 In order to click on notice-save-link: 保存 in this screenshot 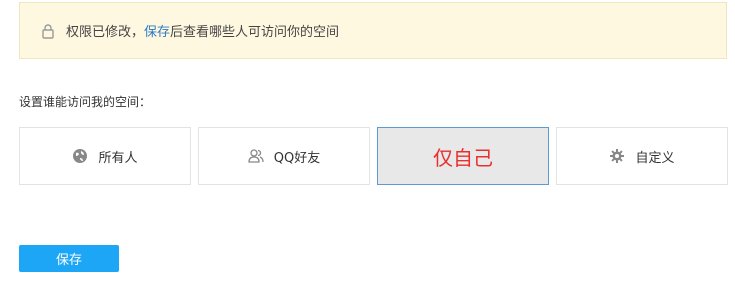, I will do `click(157, 30)`.